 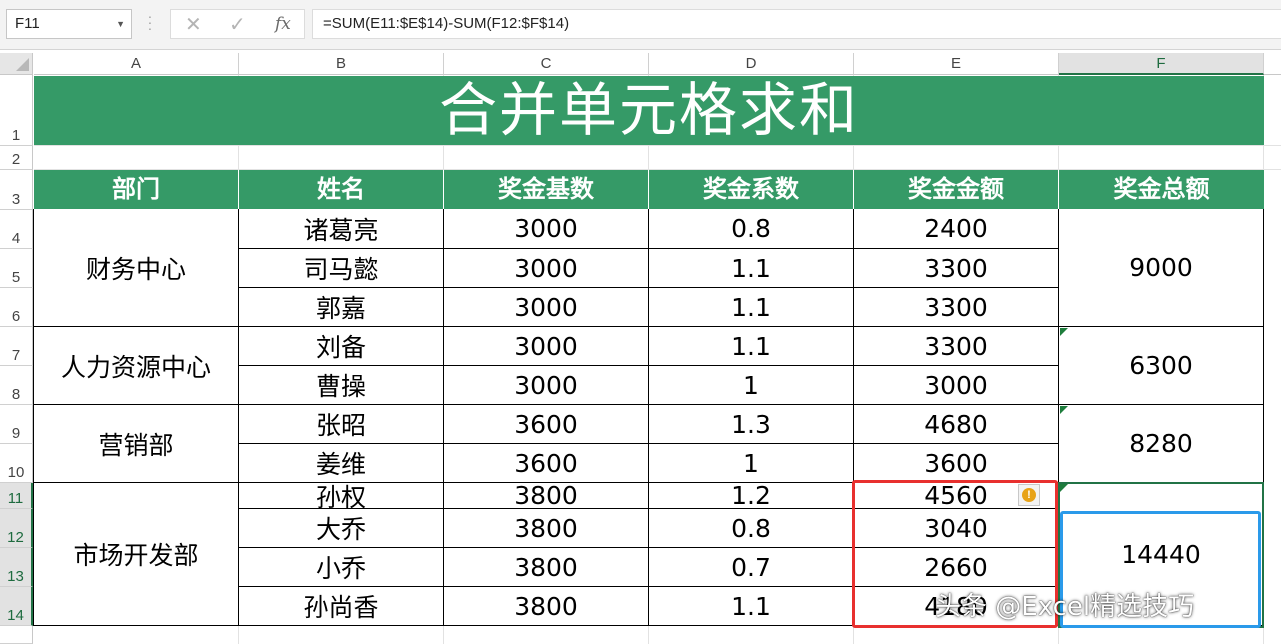 I want to click on coefficient-cell: 1.2, so click(x=751, y=495).